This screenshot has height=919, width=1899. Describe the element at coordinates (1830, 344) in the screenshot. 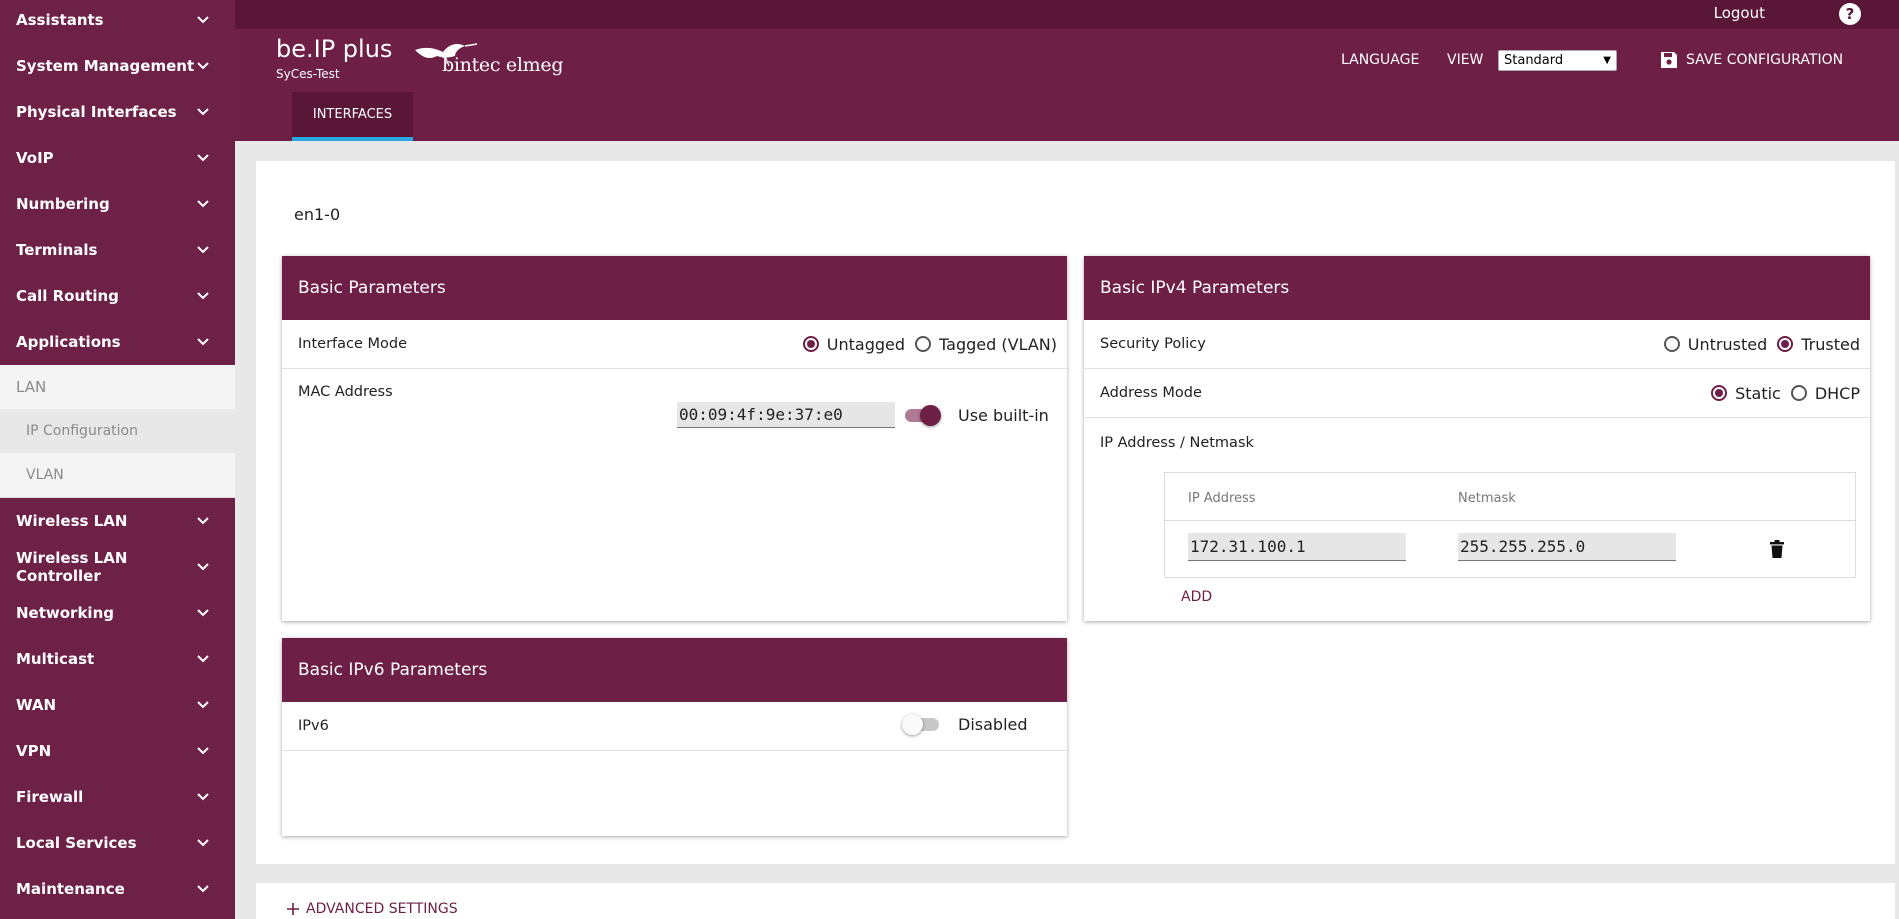

I see `trusted-label: Trusted` at that location.